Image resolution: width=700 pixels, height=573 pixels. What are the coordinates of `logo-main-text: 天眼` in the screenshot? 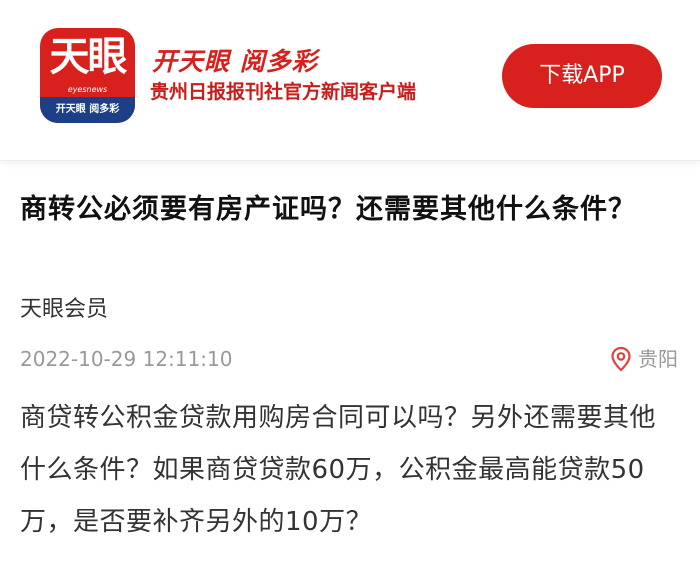 It's located at (88, 56).